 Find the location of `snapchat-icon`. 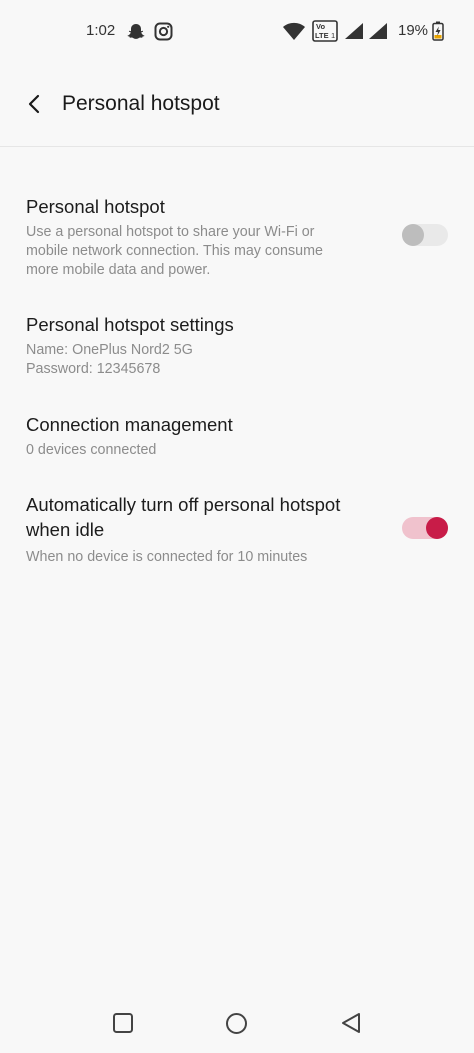

snapchat-icon is located at coordinates (136, 31).